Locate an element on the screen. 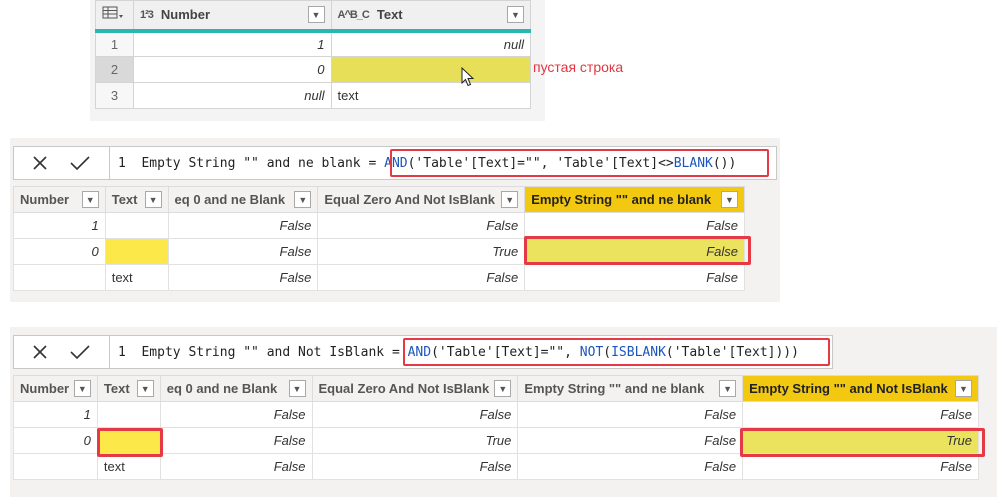 Image resolution: width=997 pixels, height=501 pixels. header-label: Empty String "" and ne blank is located at coordinates (614, 388).